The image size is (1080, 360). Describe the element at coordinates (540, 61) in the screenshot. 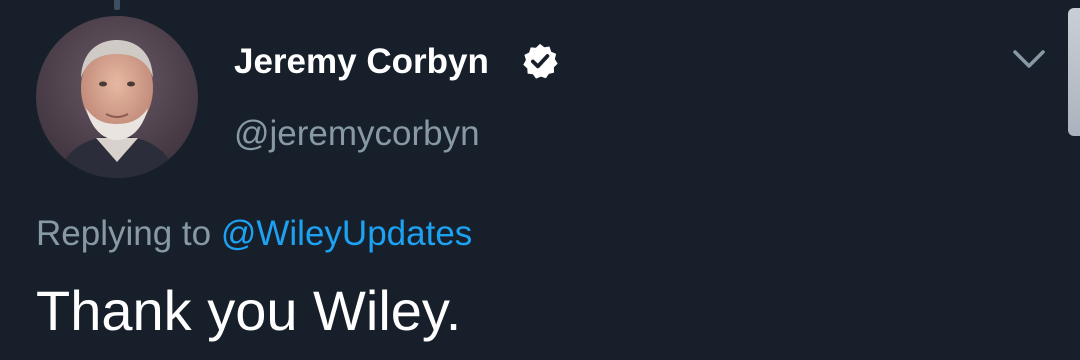

I see `verified-badge-icon` at that location.